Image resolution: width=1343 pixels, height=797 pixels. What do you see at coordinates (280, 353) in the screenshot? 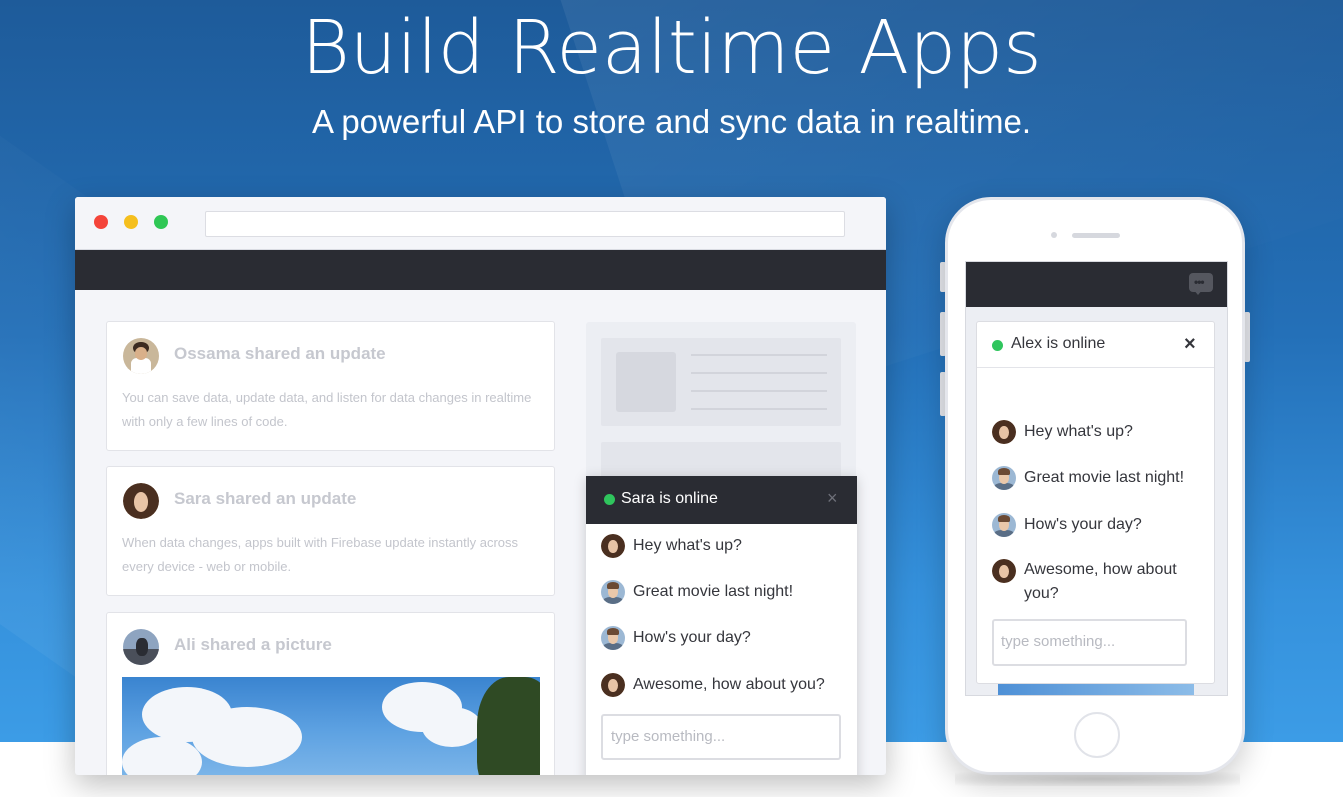
I see `feed-card-title: Ossama shared an update` at bounding box center [280, 353].